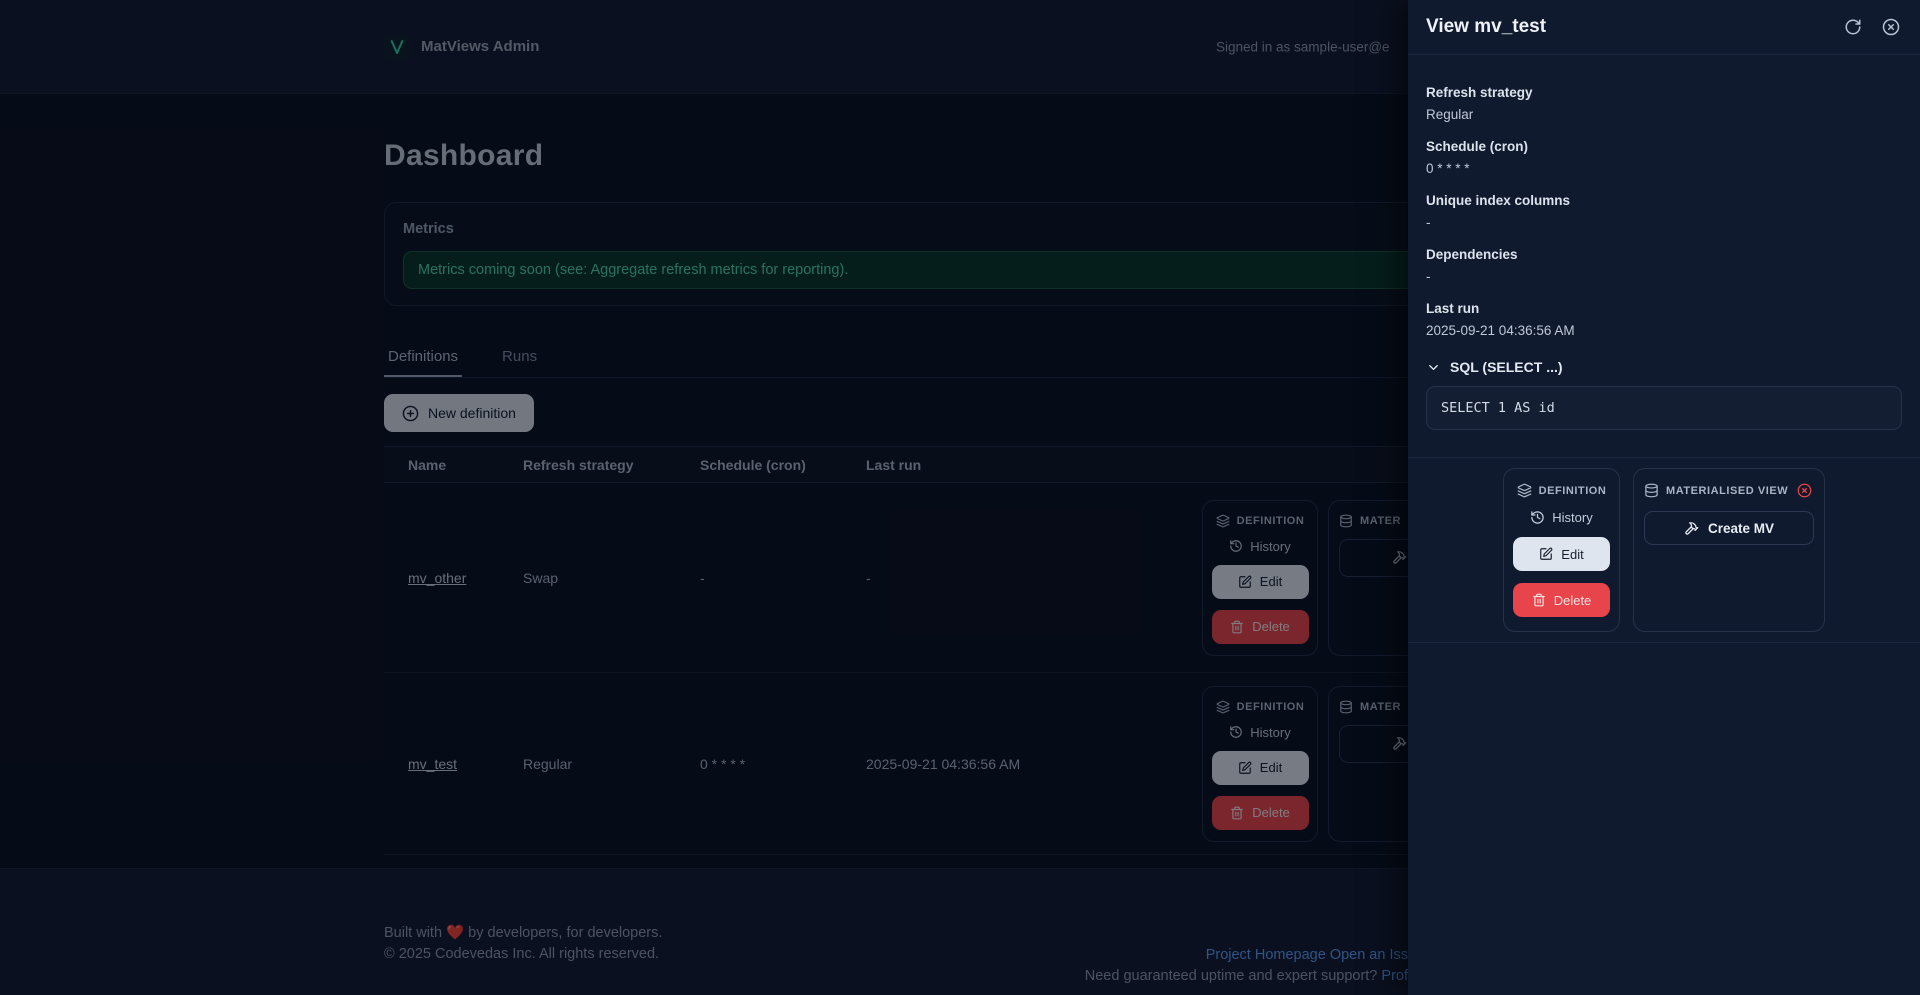  I want to click on close-button, so click(1891, 27).